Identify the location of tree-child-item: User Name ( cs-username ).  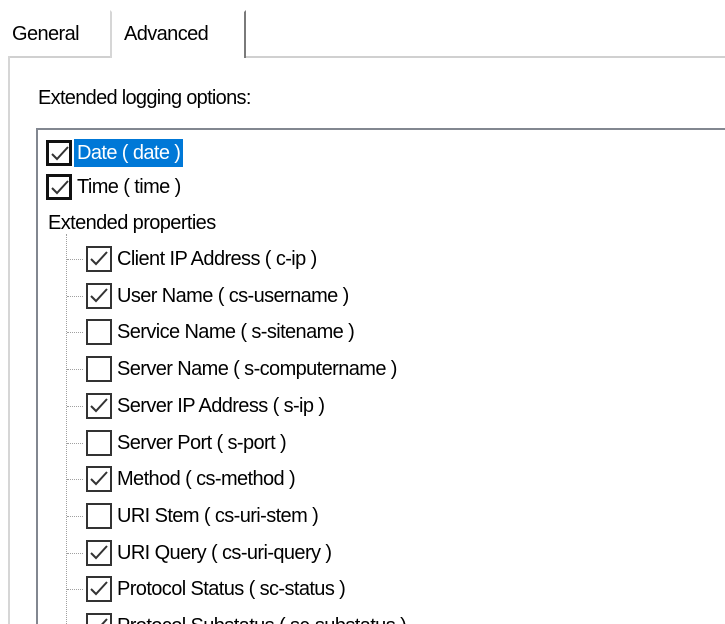
(219, 296).